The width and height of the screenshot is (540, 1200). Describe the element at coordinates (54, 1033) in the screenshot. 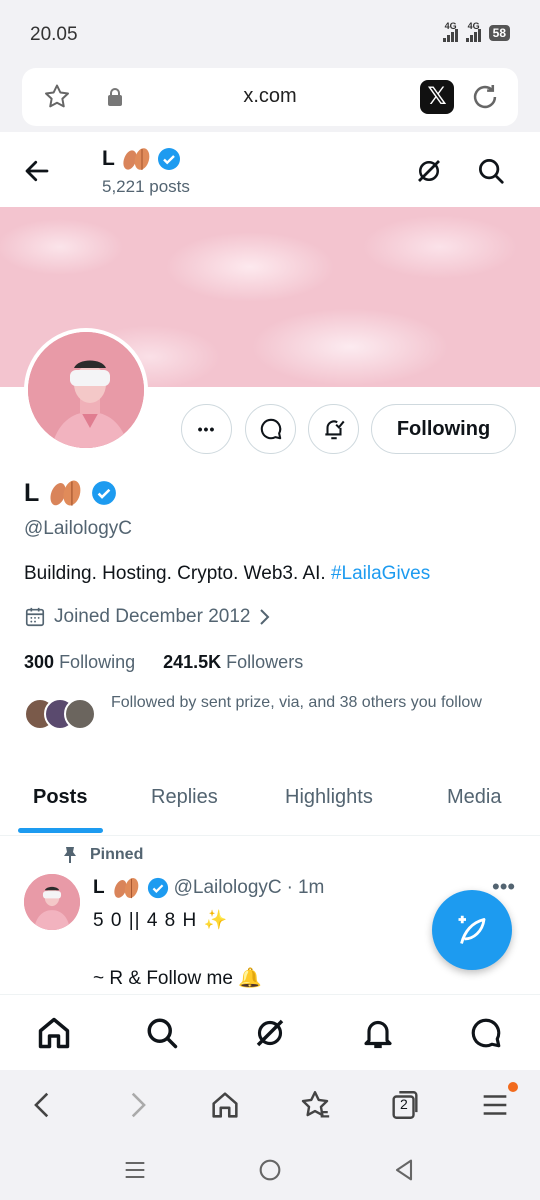

I see `home-icon` at that location.